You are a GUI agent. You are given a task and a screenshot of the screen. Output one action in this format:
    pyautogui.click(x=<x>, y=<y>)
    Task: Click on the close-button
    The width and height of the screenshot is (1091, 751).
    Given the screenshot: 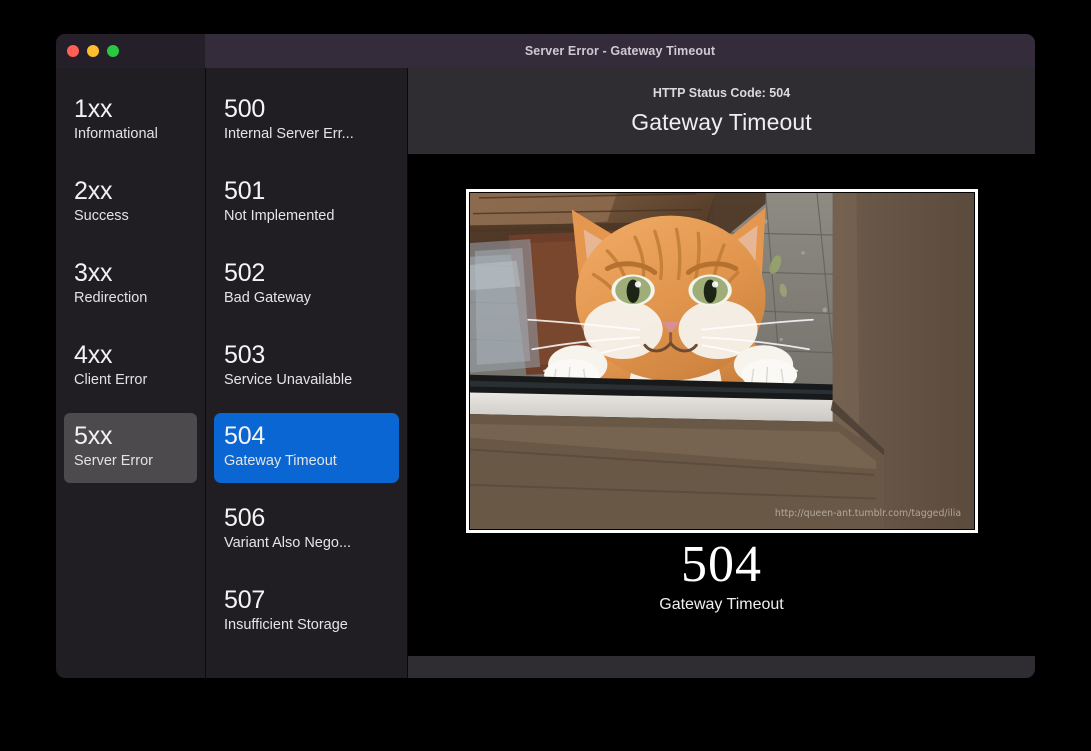 What is the action you would take?
    pyautogui.click(x=73, y=51)
    